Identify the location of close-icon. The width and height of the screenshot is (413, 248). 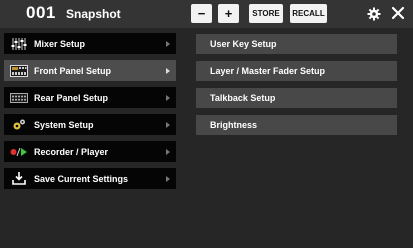
(398, 13).